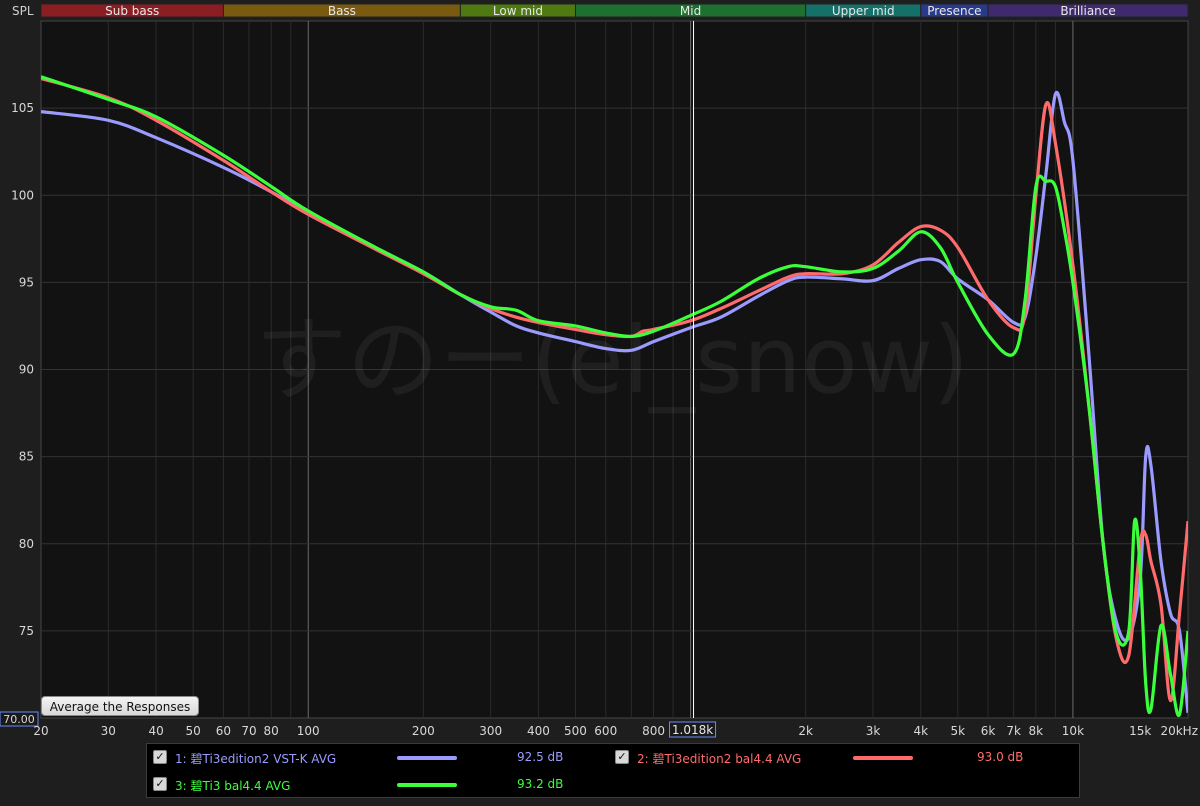 The image size is (1200, 806). What do you see at coordinates (958, 731) in the screenshot?
I see `x-tick-label-17: 5k` at bounding box center [958, 731].